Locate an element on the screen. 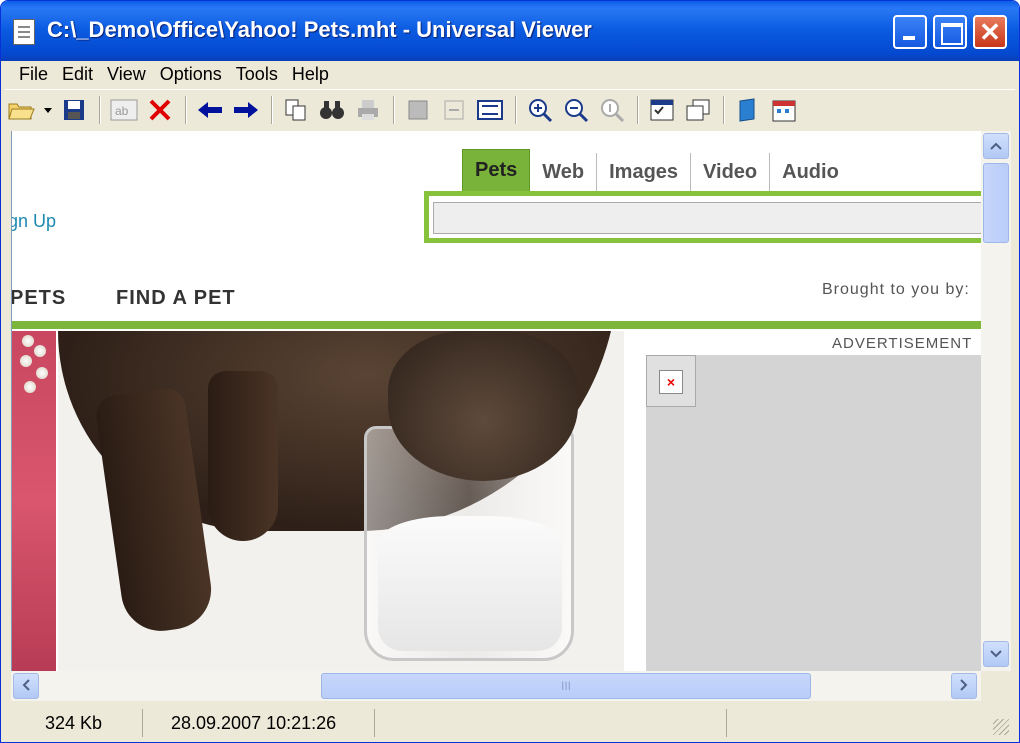 Image resolution: width=1020 pixels, height=743 pixels. status-bar: 324 Kb 28.09.2007 10:21:26 is located at coordinates (510, 723).